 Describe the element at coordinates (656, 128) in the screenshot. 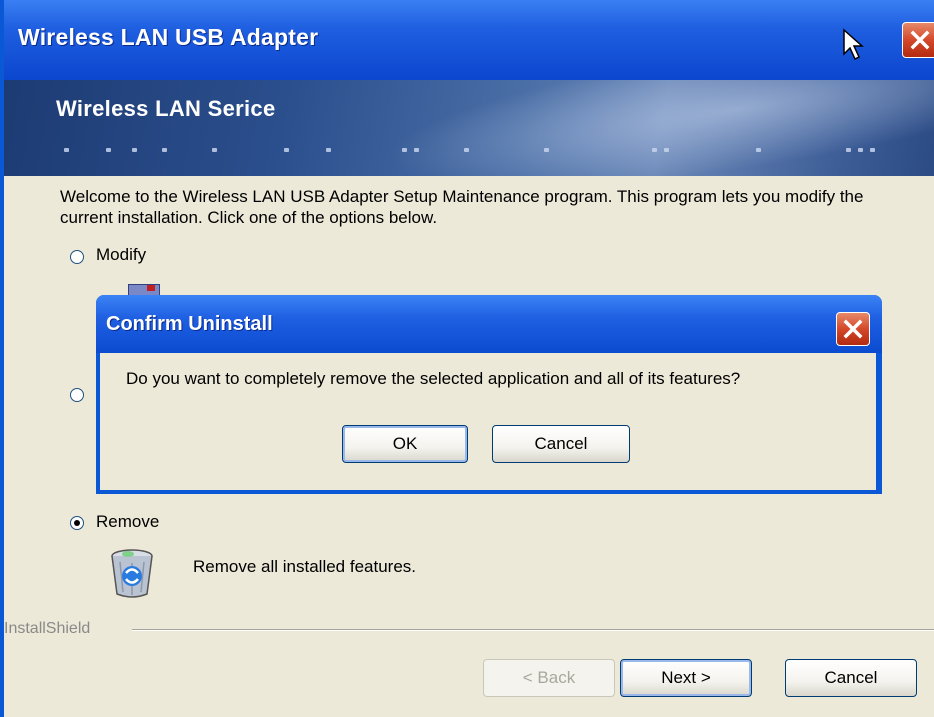

I see `banner-swoosh` at that location.